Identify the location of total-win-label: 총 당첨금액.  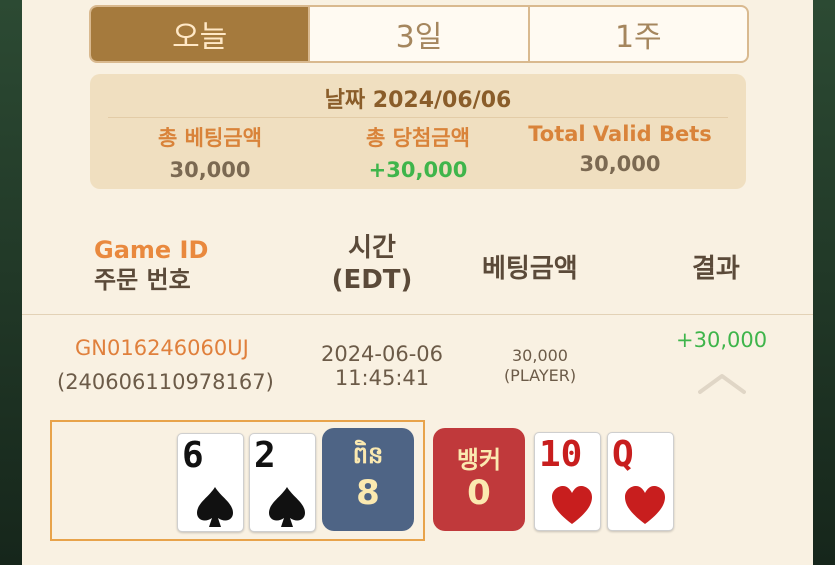
(418, 138).